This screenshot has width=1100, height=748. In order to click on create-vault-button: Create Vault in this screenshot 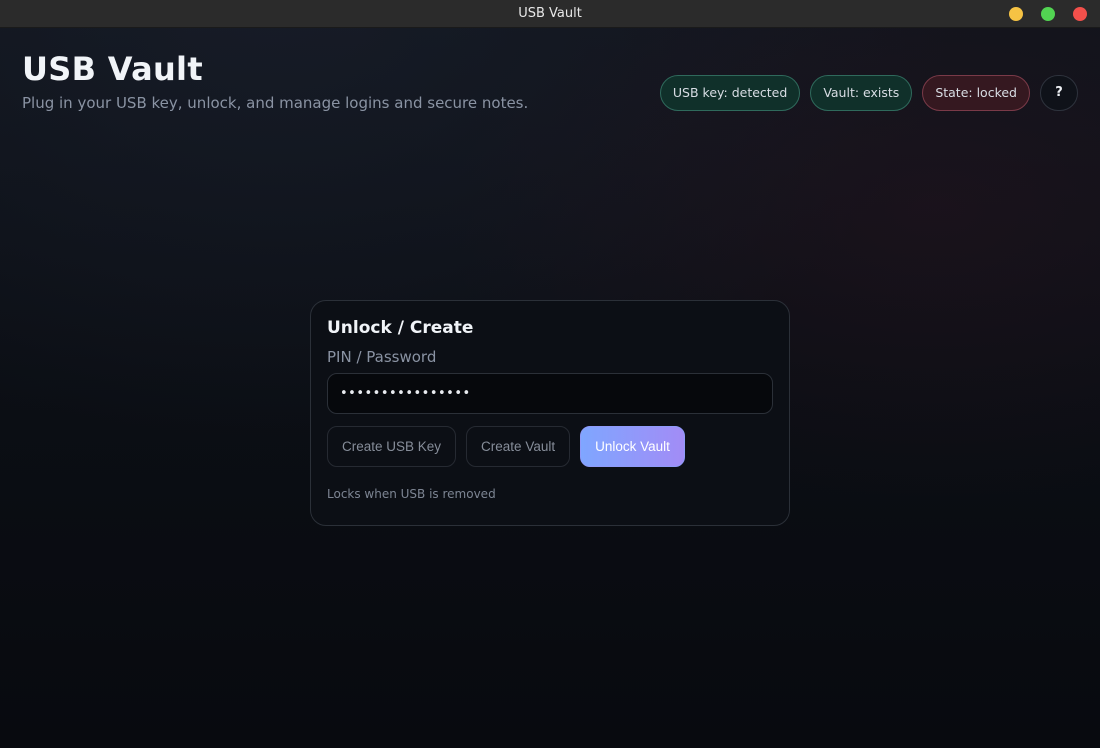, I will do `click(518, 446)`.